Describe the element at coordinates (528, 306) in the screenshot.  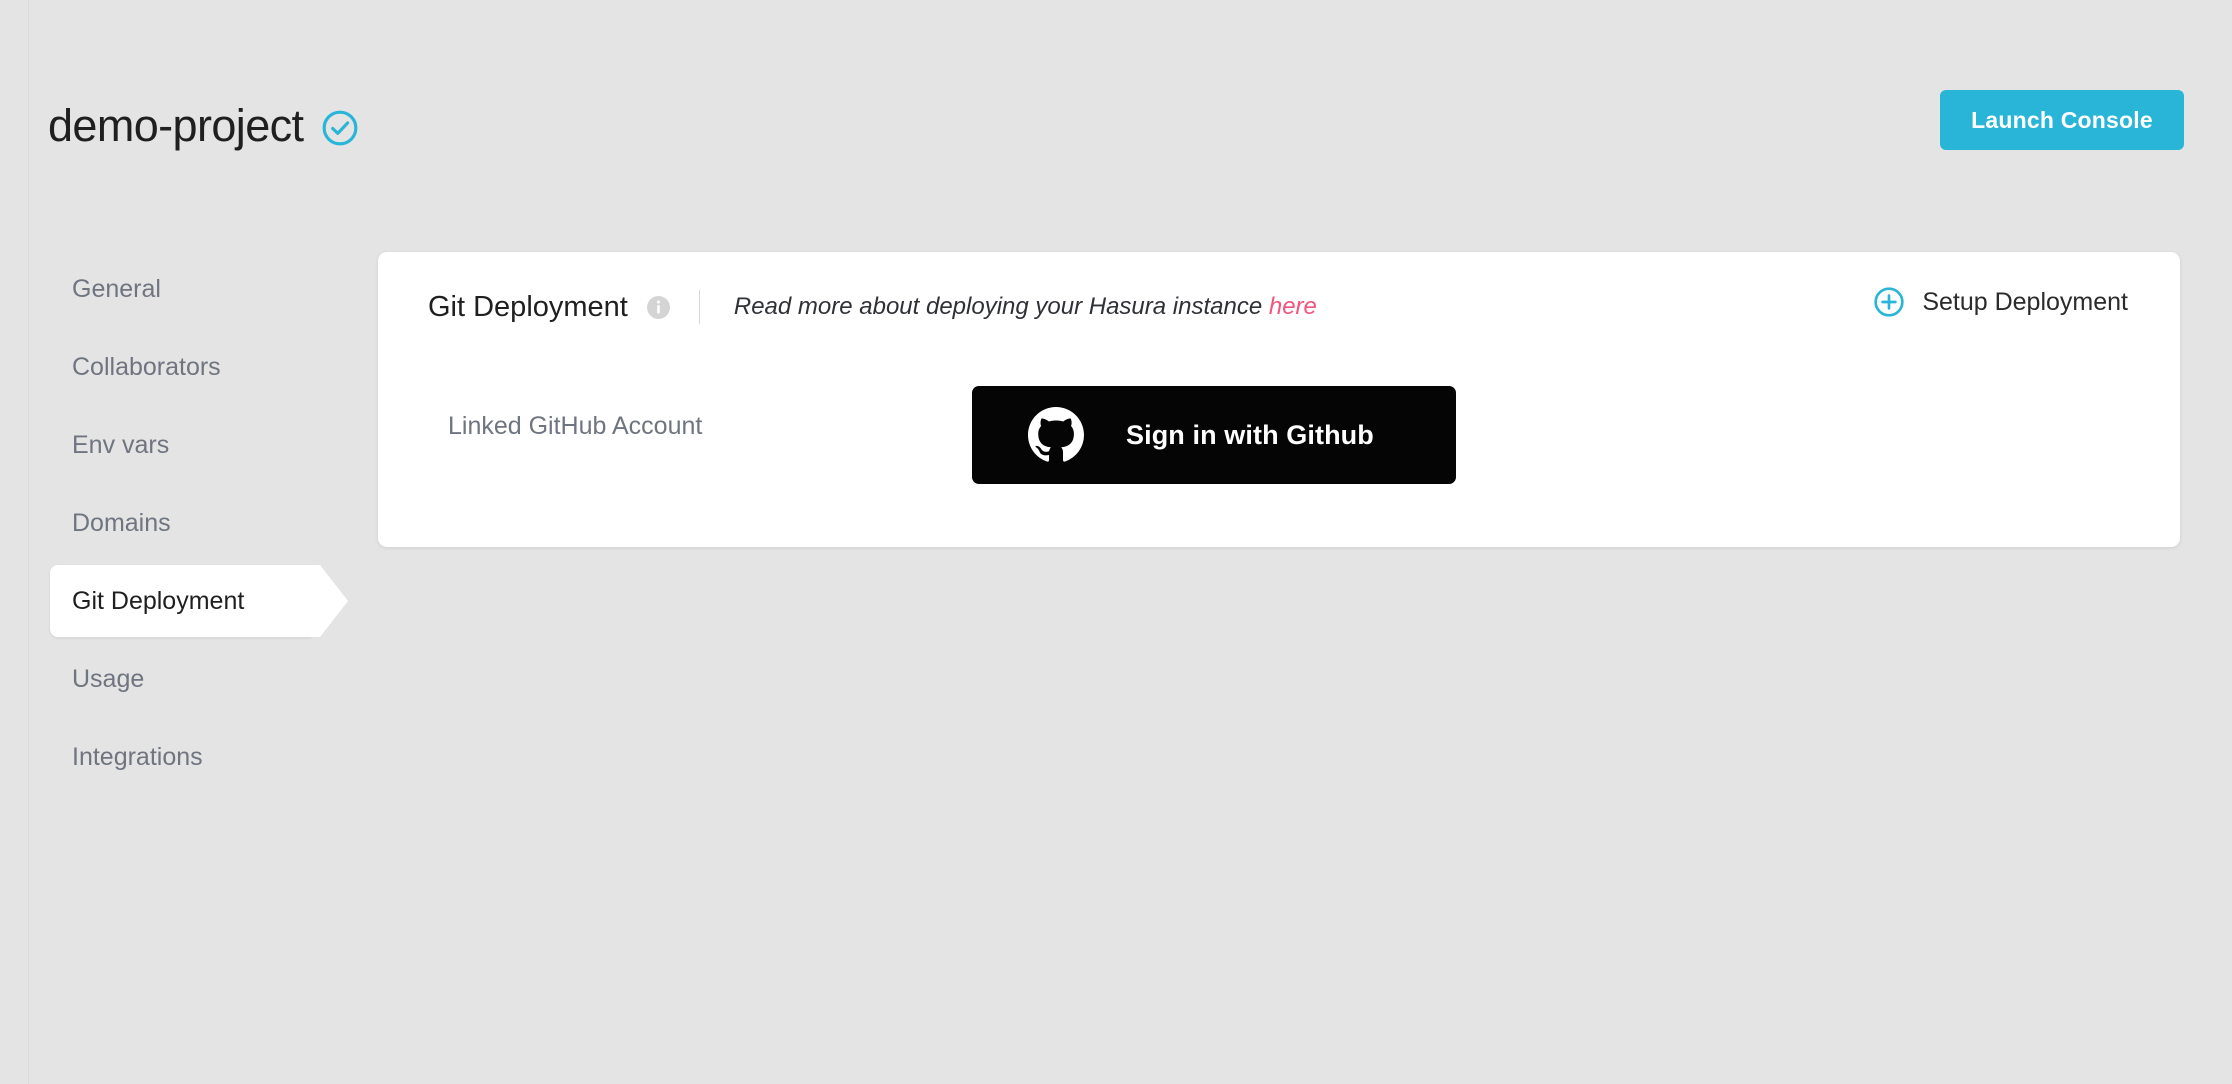
I see `card-title: Git Deployment` at that location.